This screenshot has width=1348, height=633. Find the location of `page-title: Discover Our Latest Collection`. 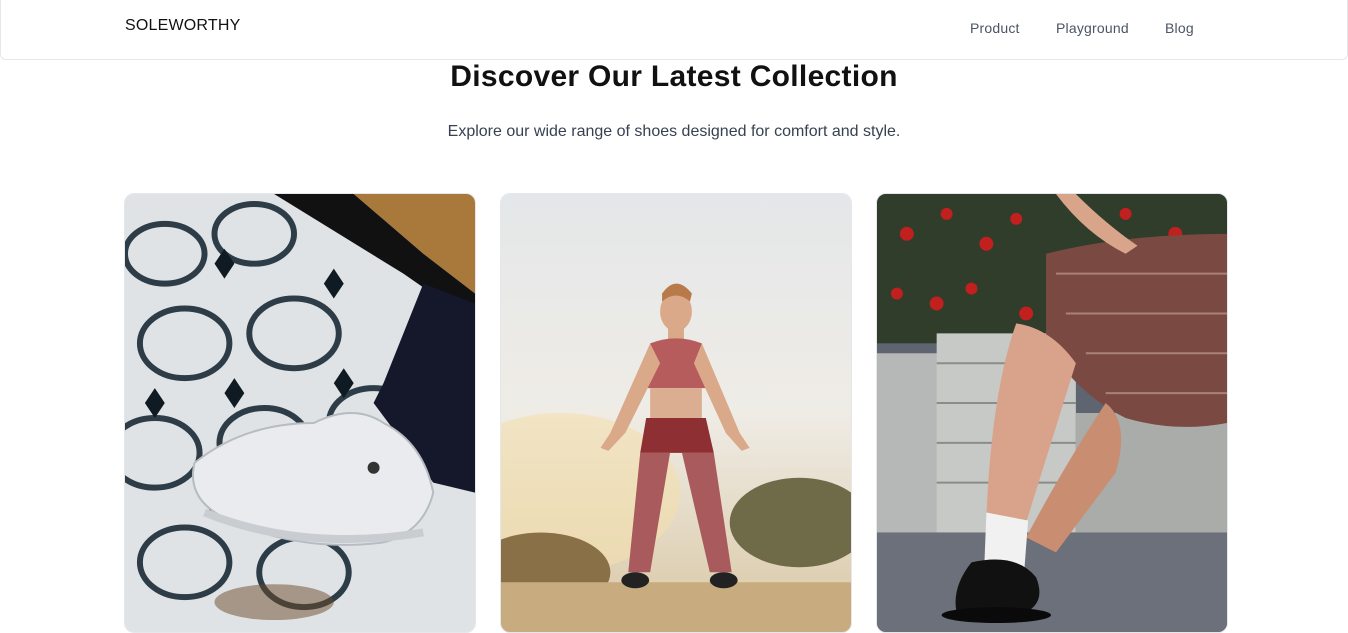

page-title: Discover Our Latest Collection is located at coordinates (674, 76).